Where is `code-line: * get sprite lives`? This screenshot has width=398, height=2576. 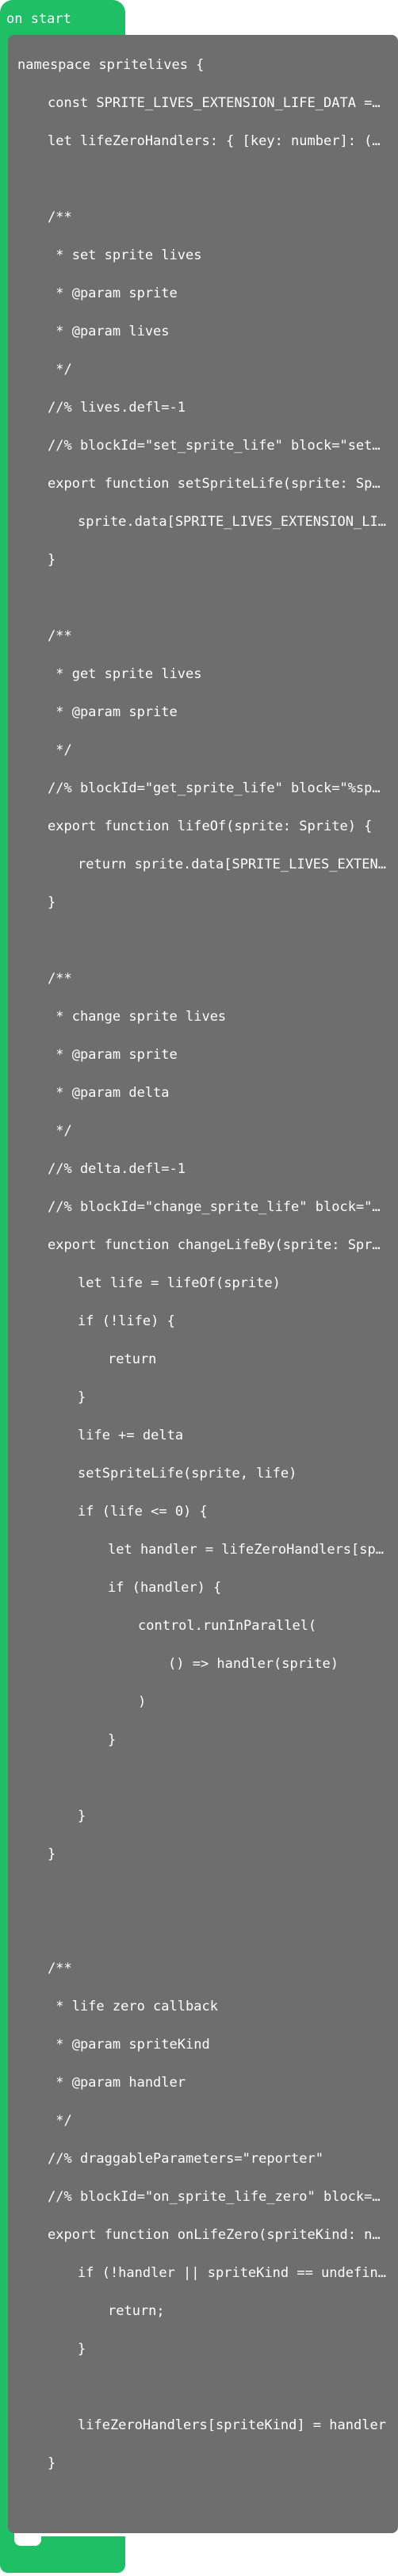 code-line: * get sprite lives is located at coordinates (125, 674).